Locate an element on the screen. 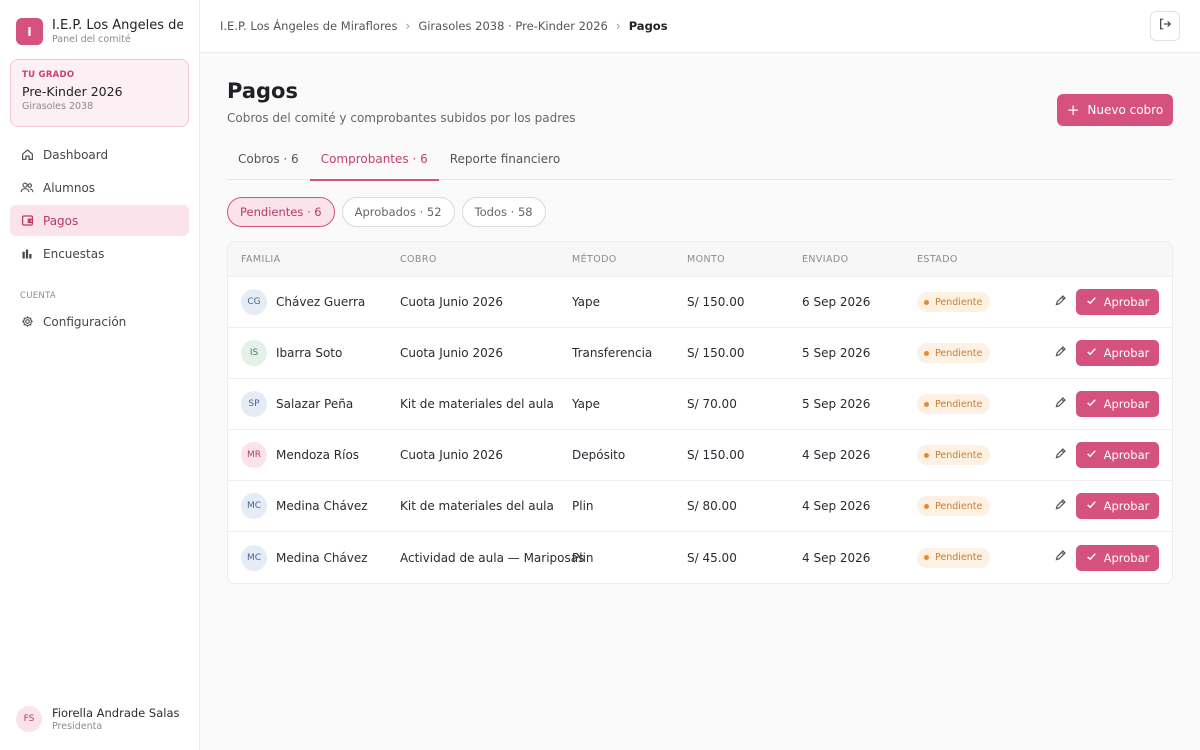  charge-name: Cuota Junio 2026 is located at coordinates (451, 353).